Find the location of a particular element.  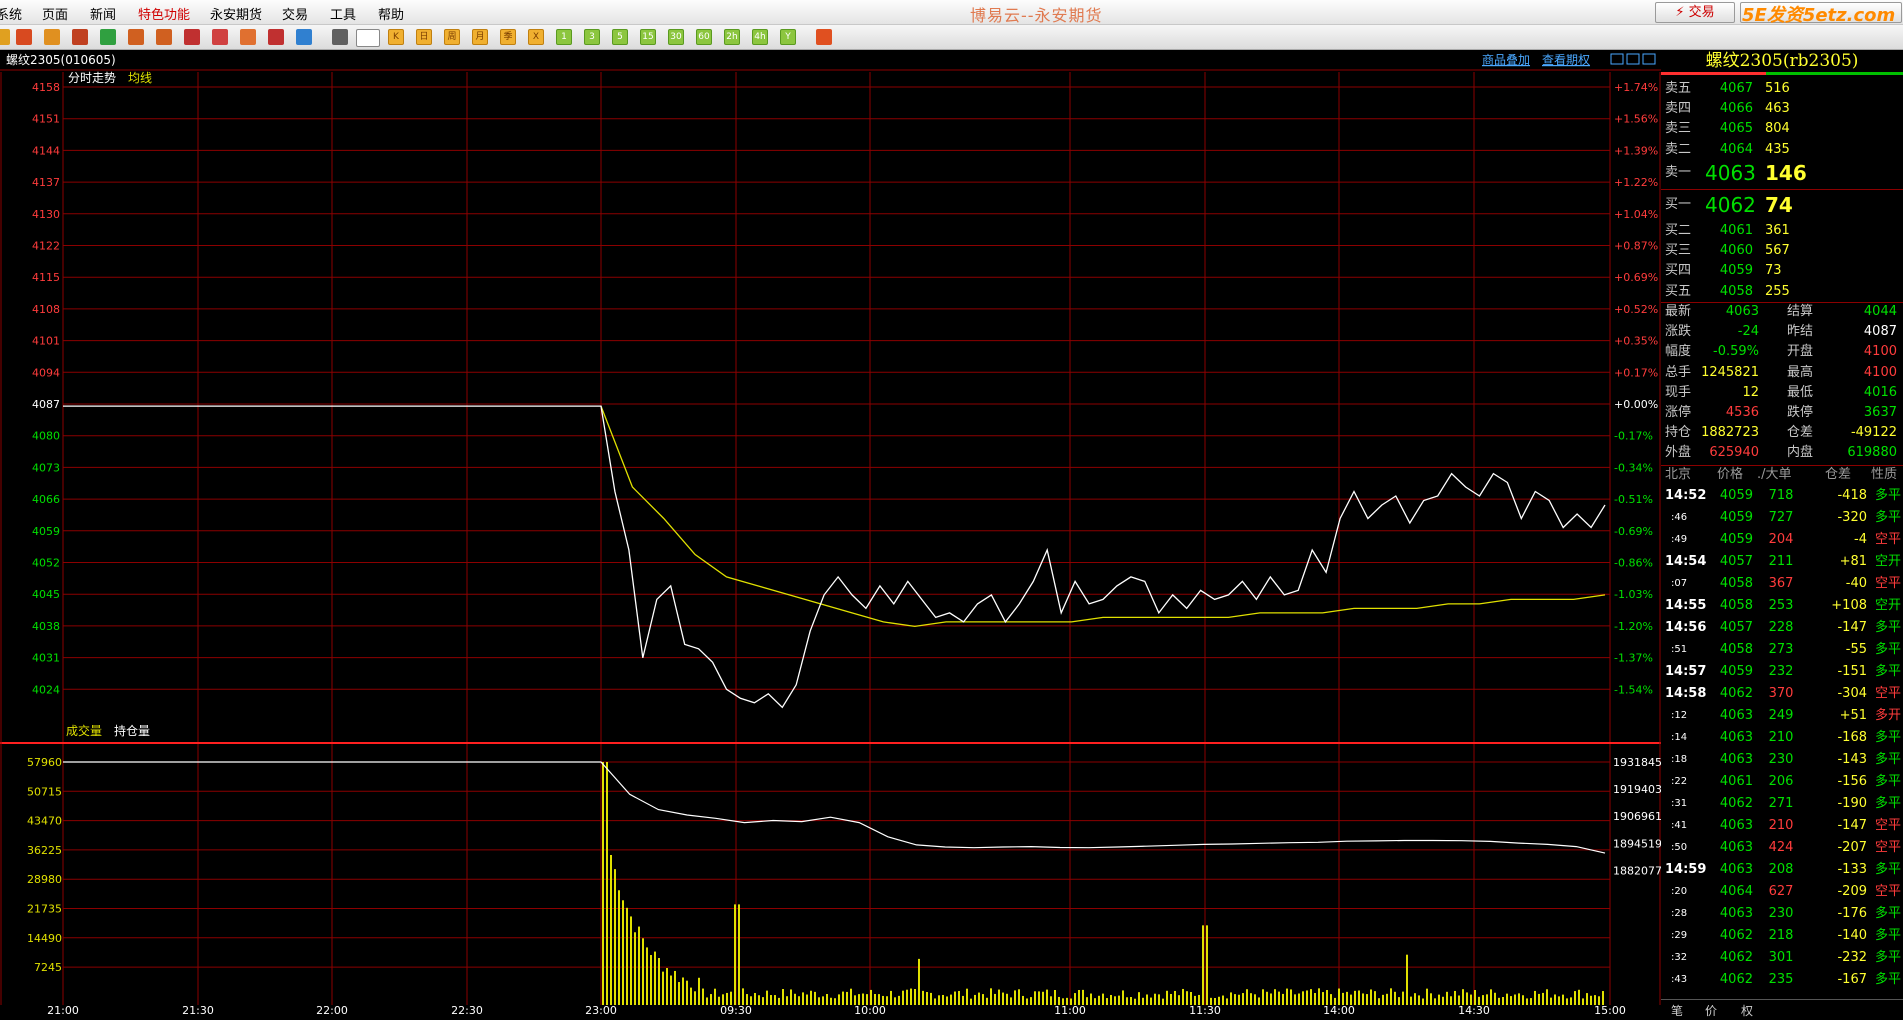

price-tick-label: 4144 is located at coordinates (46, 150).